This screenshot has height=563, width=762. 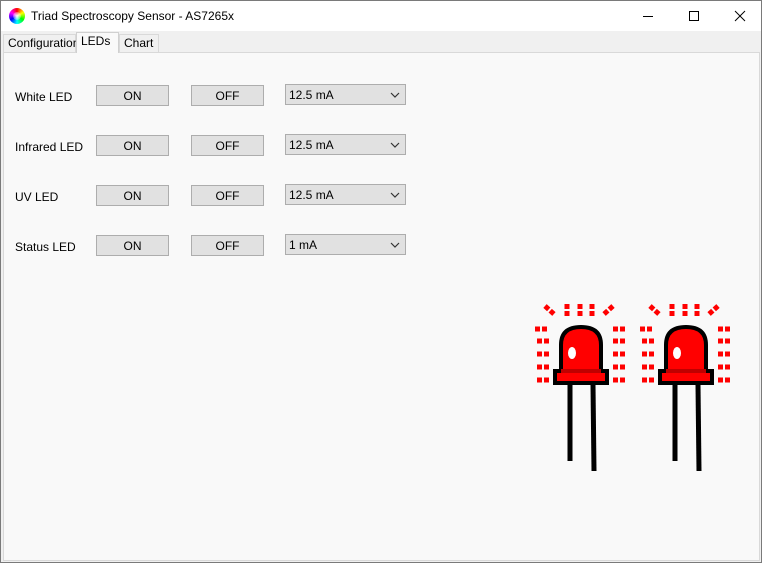 What do you see at coordinates (132, 95) in the screenshot?
I see `white-led-on-button: ON` at bounding box center [132, 95].